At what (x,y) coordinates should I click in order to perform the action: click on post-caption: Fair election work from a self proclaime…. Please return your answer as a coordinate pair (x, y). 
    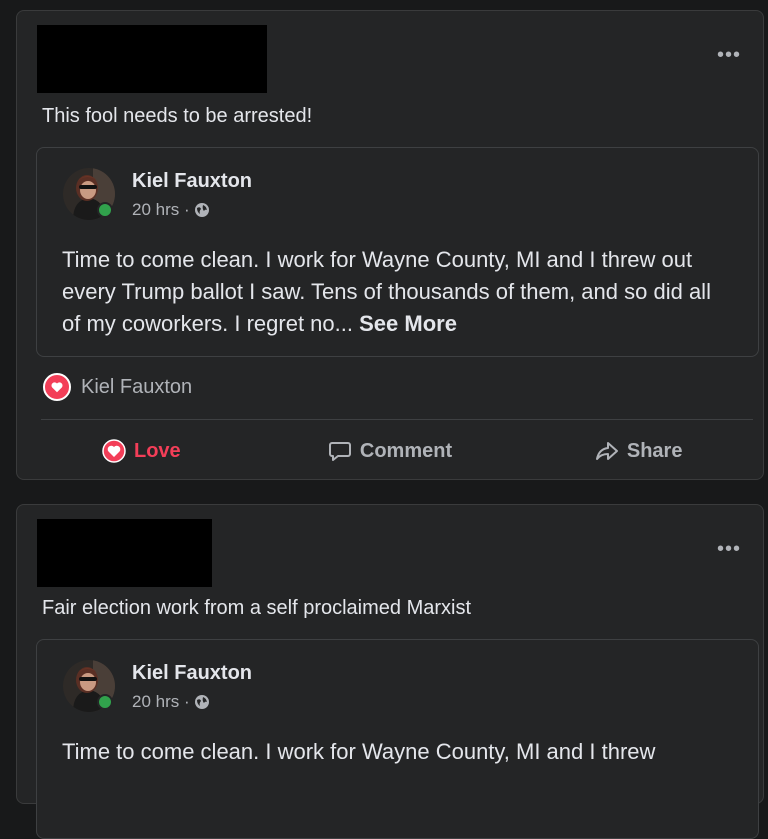
    Looking at the image, I should click on (257, 608).